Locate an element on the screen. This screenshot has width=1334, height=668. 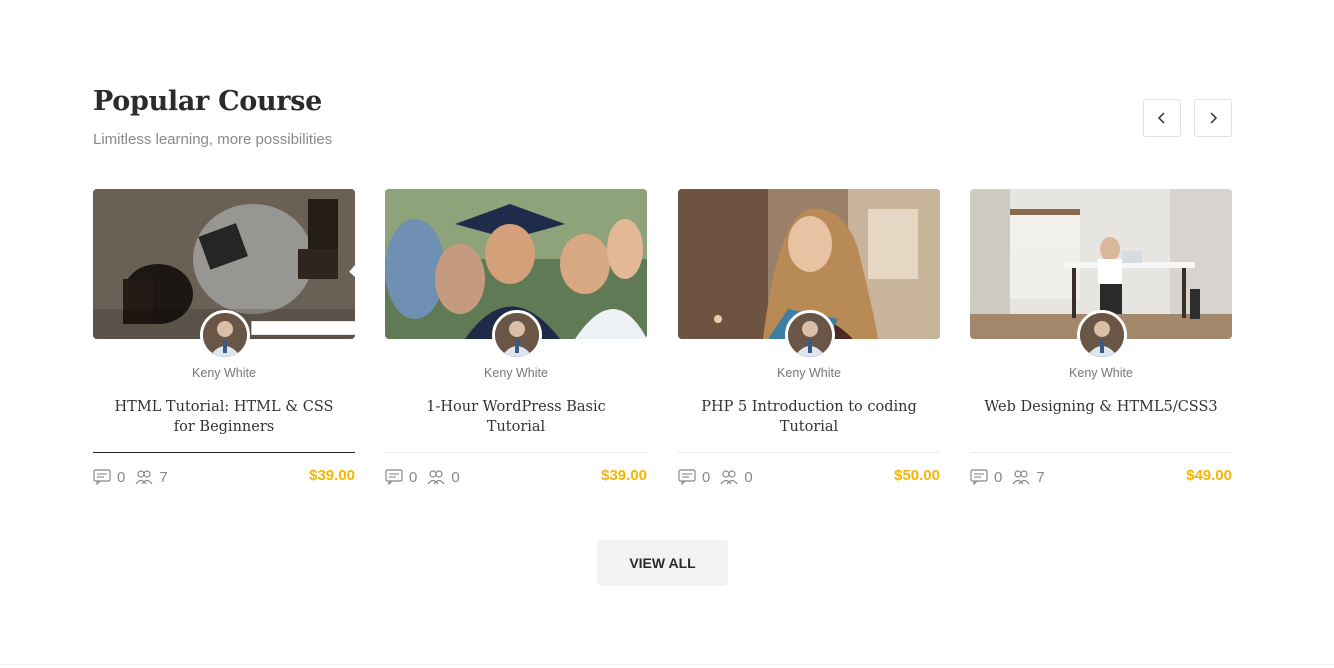
carousel-prev-button is located at coordinates (1162, 118).